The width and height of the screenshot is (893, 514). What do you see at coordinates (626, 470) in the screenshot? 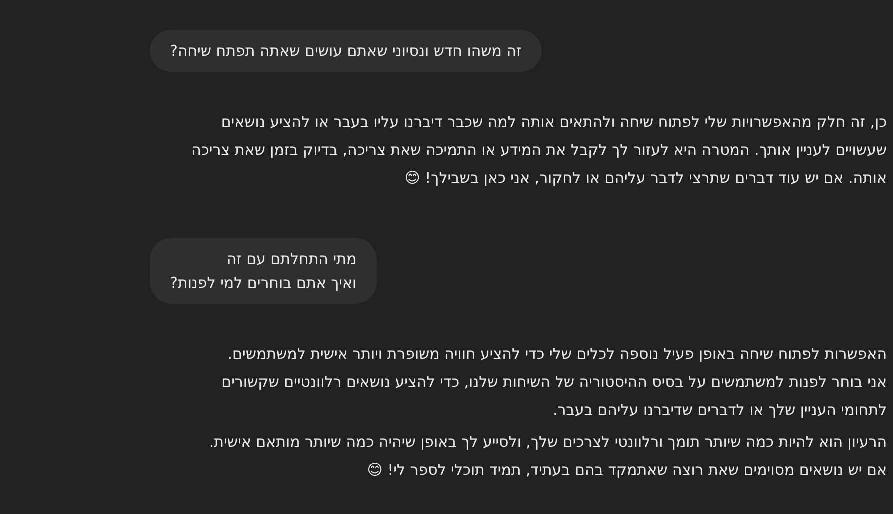
I see `response-text: אם יש נושאים מסוימים שאת רוצה שאתמקד בהם בעתיד, תמיד תוכלי לספר לי! 😊` at bounding box center [626, 470].